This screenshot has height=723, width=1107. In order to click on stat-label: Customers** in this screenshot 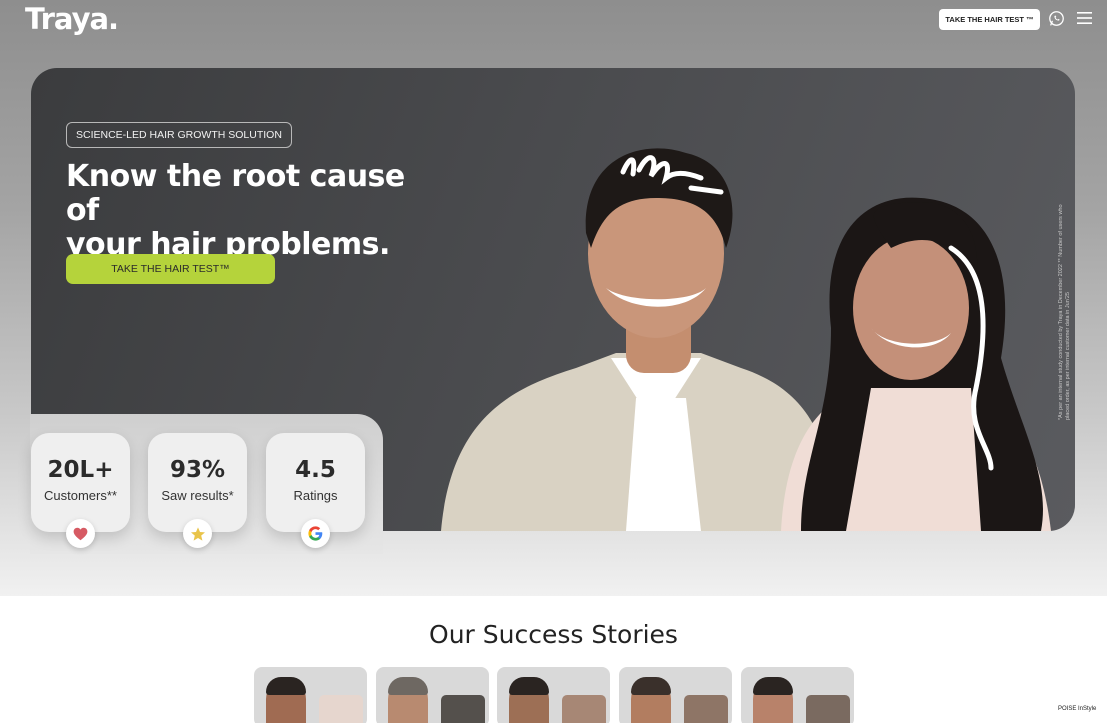, I will do `click(80, 495)`.